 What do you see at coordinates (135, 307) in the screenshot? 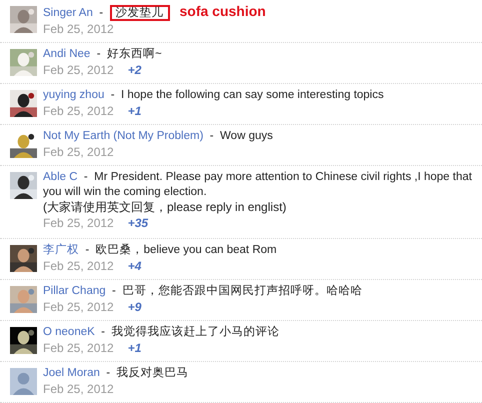
I see `plus-count: +9` at bounding box center [135, 307].